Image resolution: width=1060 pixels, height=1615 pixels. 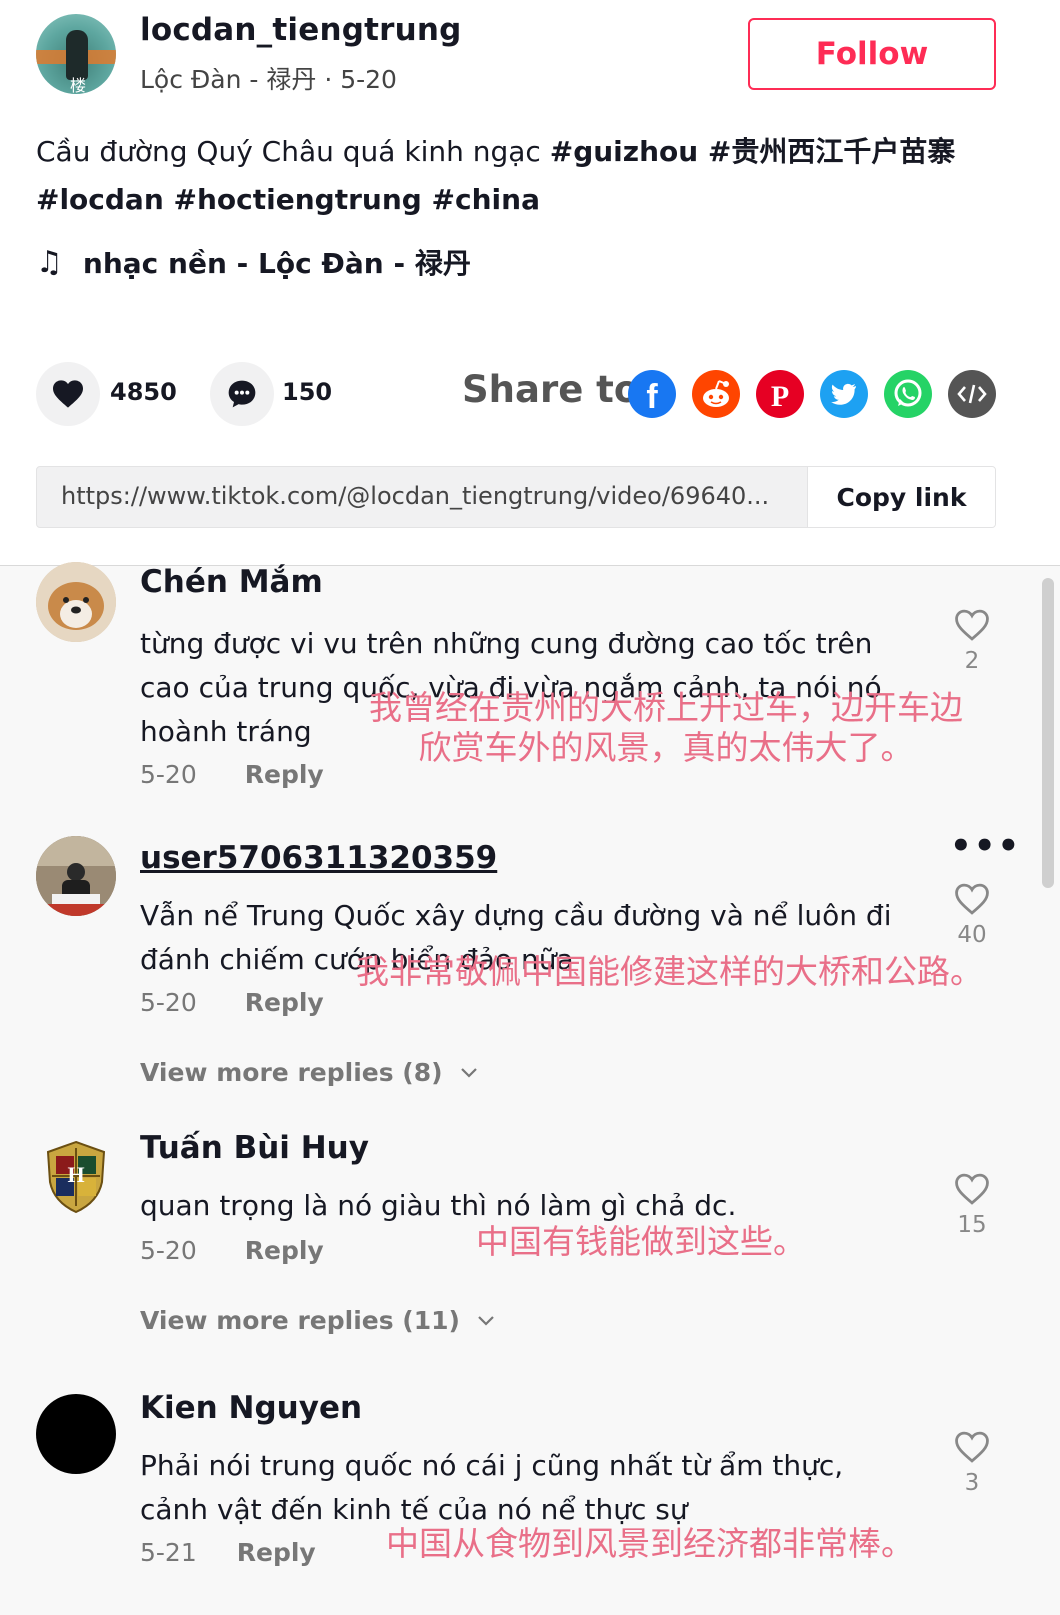 I want to click on comment-icon, so click(x=242, y=394).